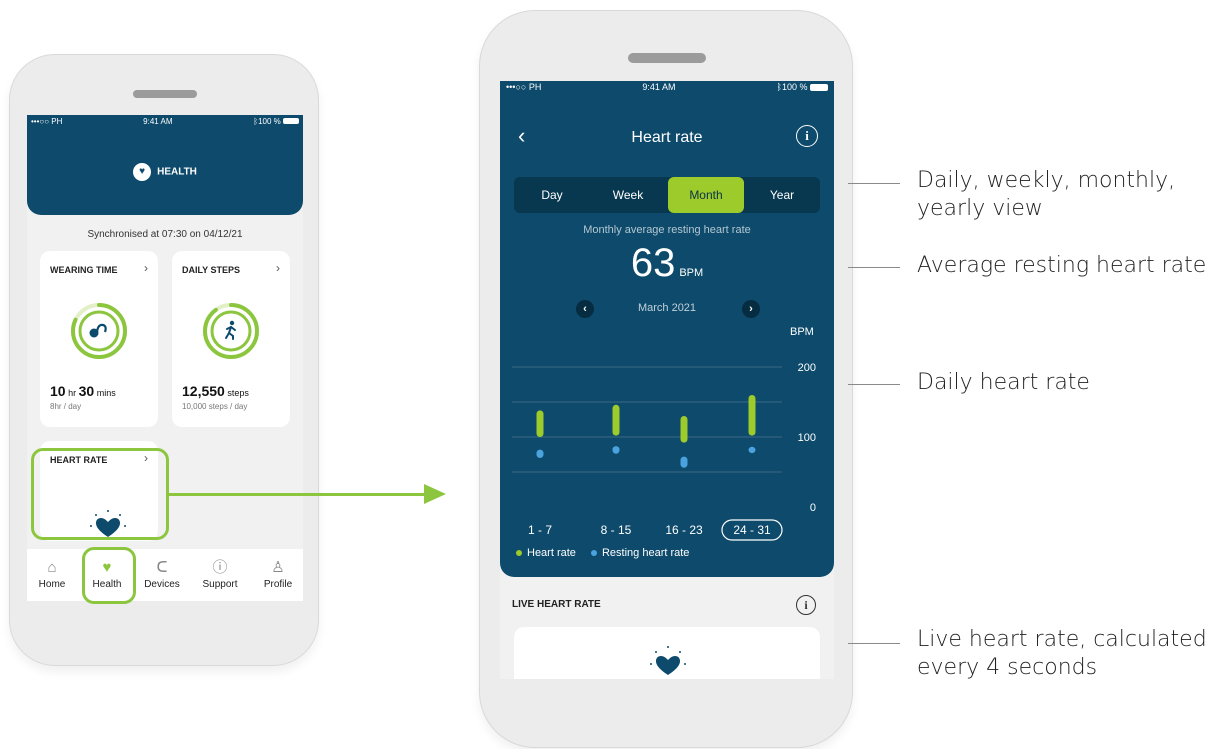 The width and height of the screenshot is (1225, 749). I want to click on previous-month-button: ‹, so click(585, 309).